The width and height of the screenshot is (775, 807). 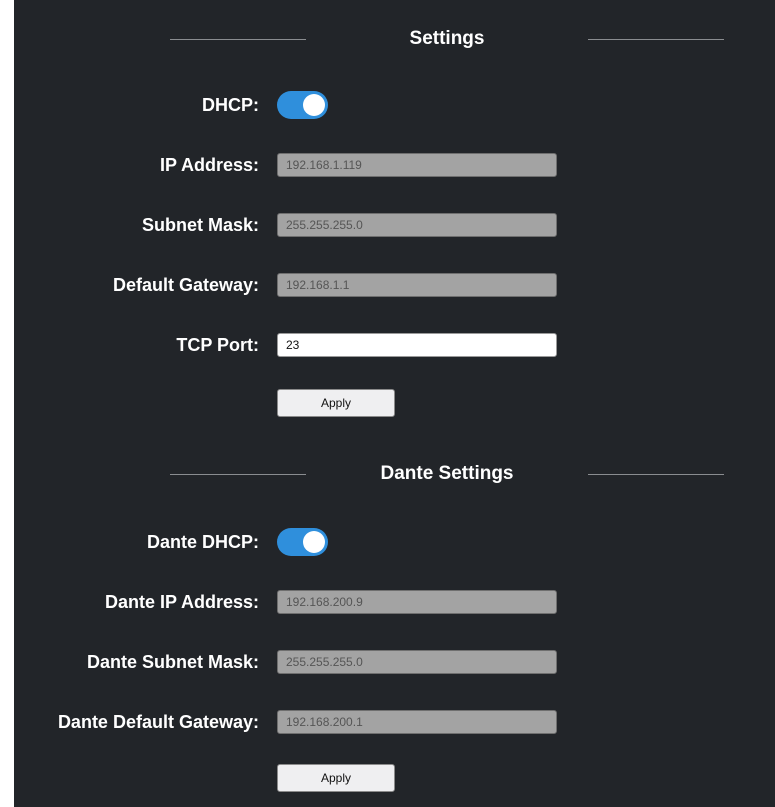 I want to click on dhcp-row: DHCP:, so click(x=394, y=105).